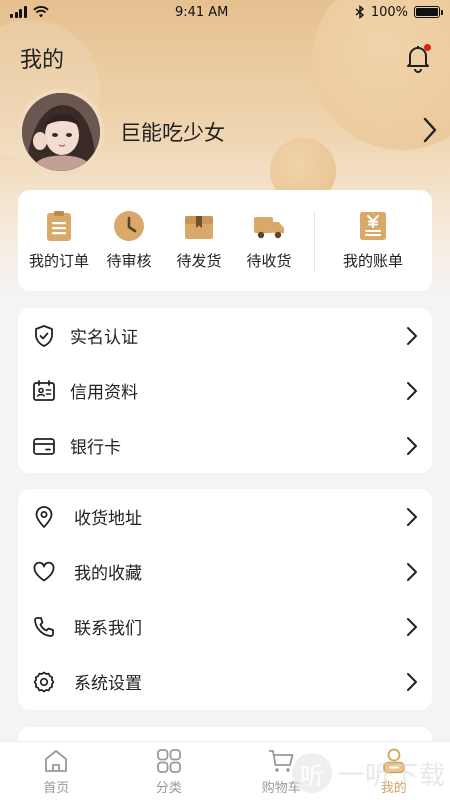 The height and width of the screenshot is (800, 450). I want to click on menu-item-contact-us: 联系我们, so click(225, 626).